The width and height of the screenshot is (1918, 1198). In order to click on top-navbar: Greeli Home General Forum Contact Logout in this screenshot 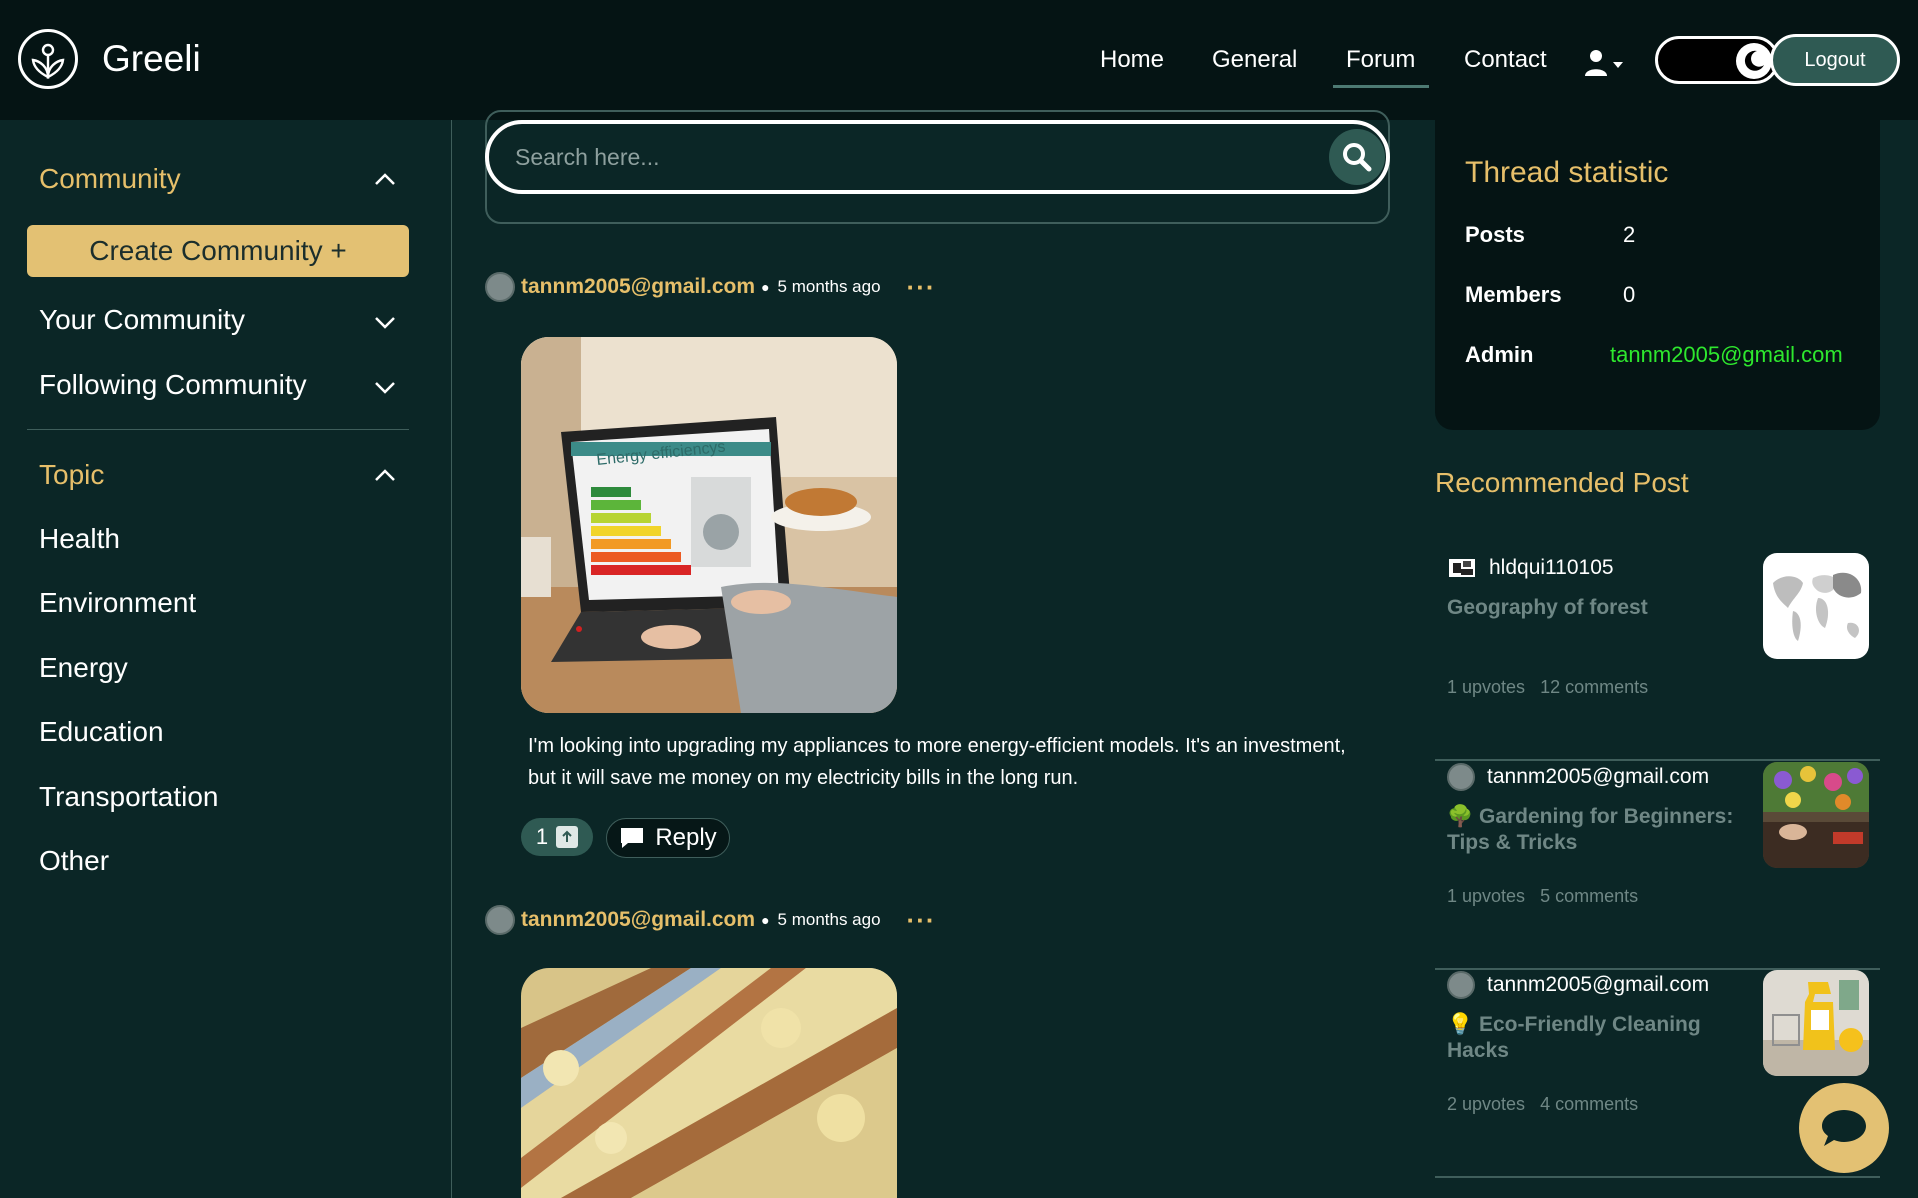, I will do `click(959, 60)`.